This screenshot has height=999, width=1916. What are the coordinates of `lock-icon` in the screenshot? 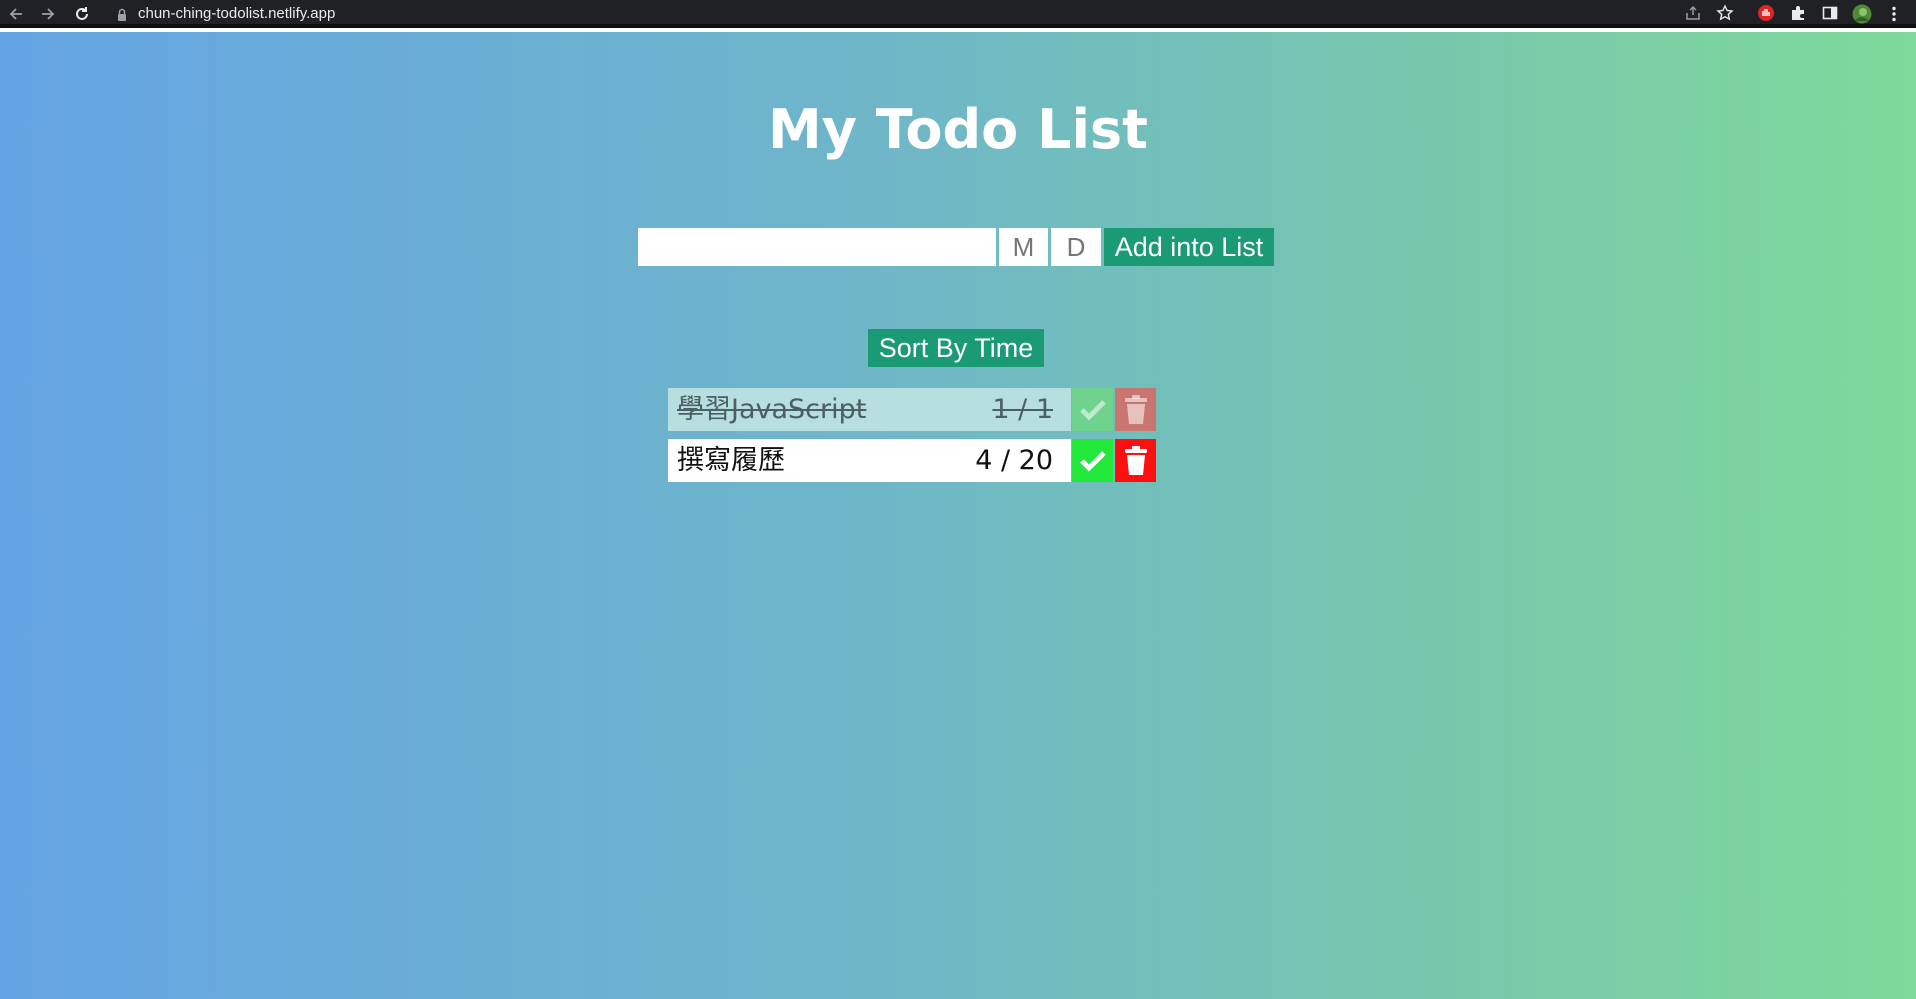 It's located at (122, 14).